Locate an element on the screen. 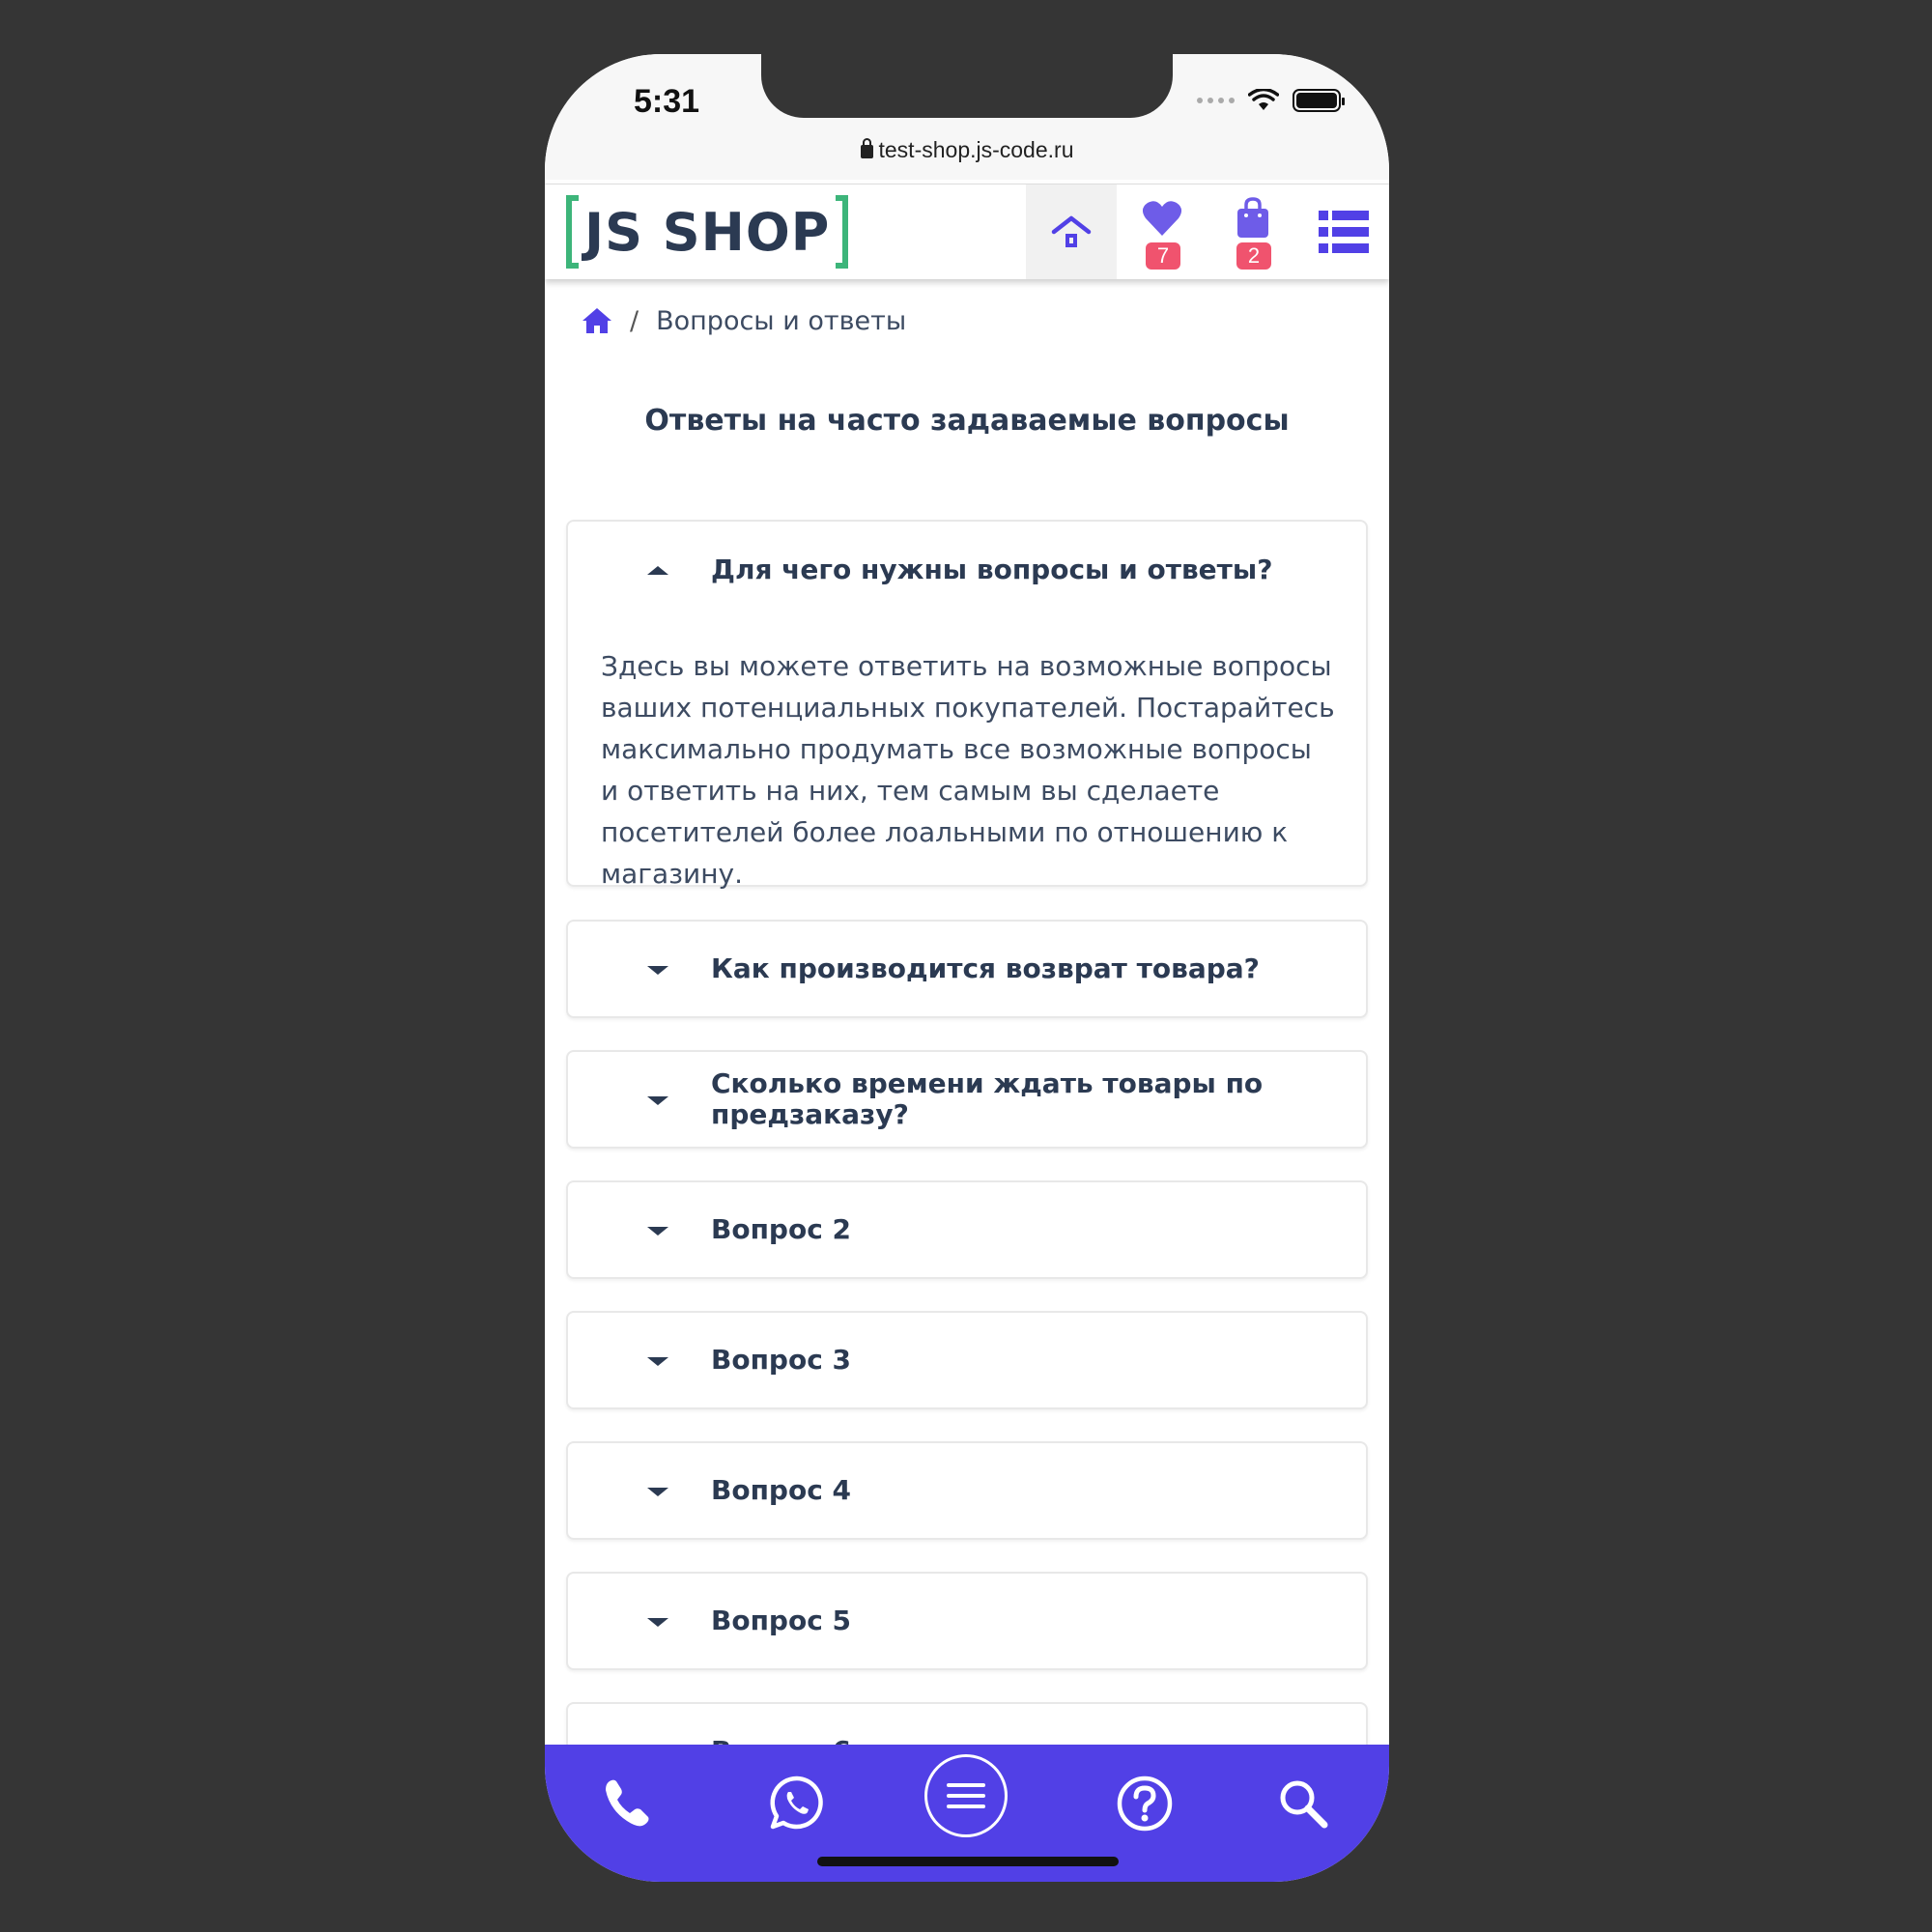  lock-icon is located at coordinates (866, 148).